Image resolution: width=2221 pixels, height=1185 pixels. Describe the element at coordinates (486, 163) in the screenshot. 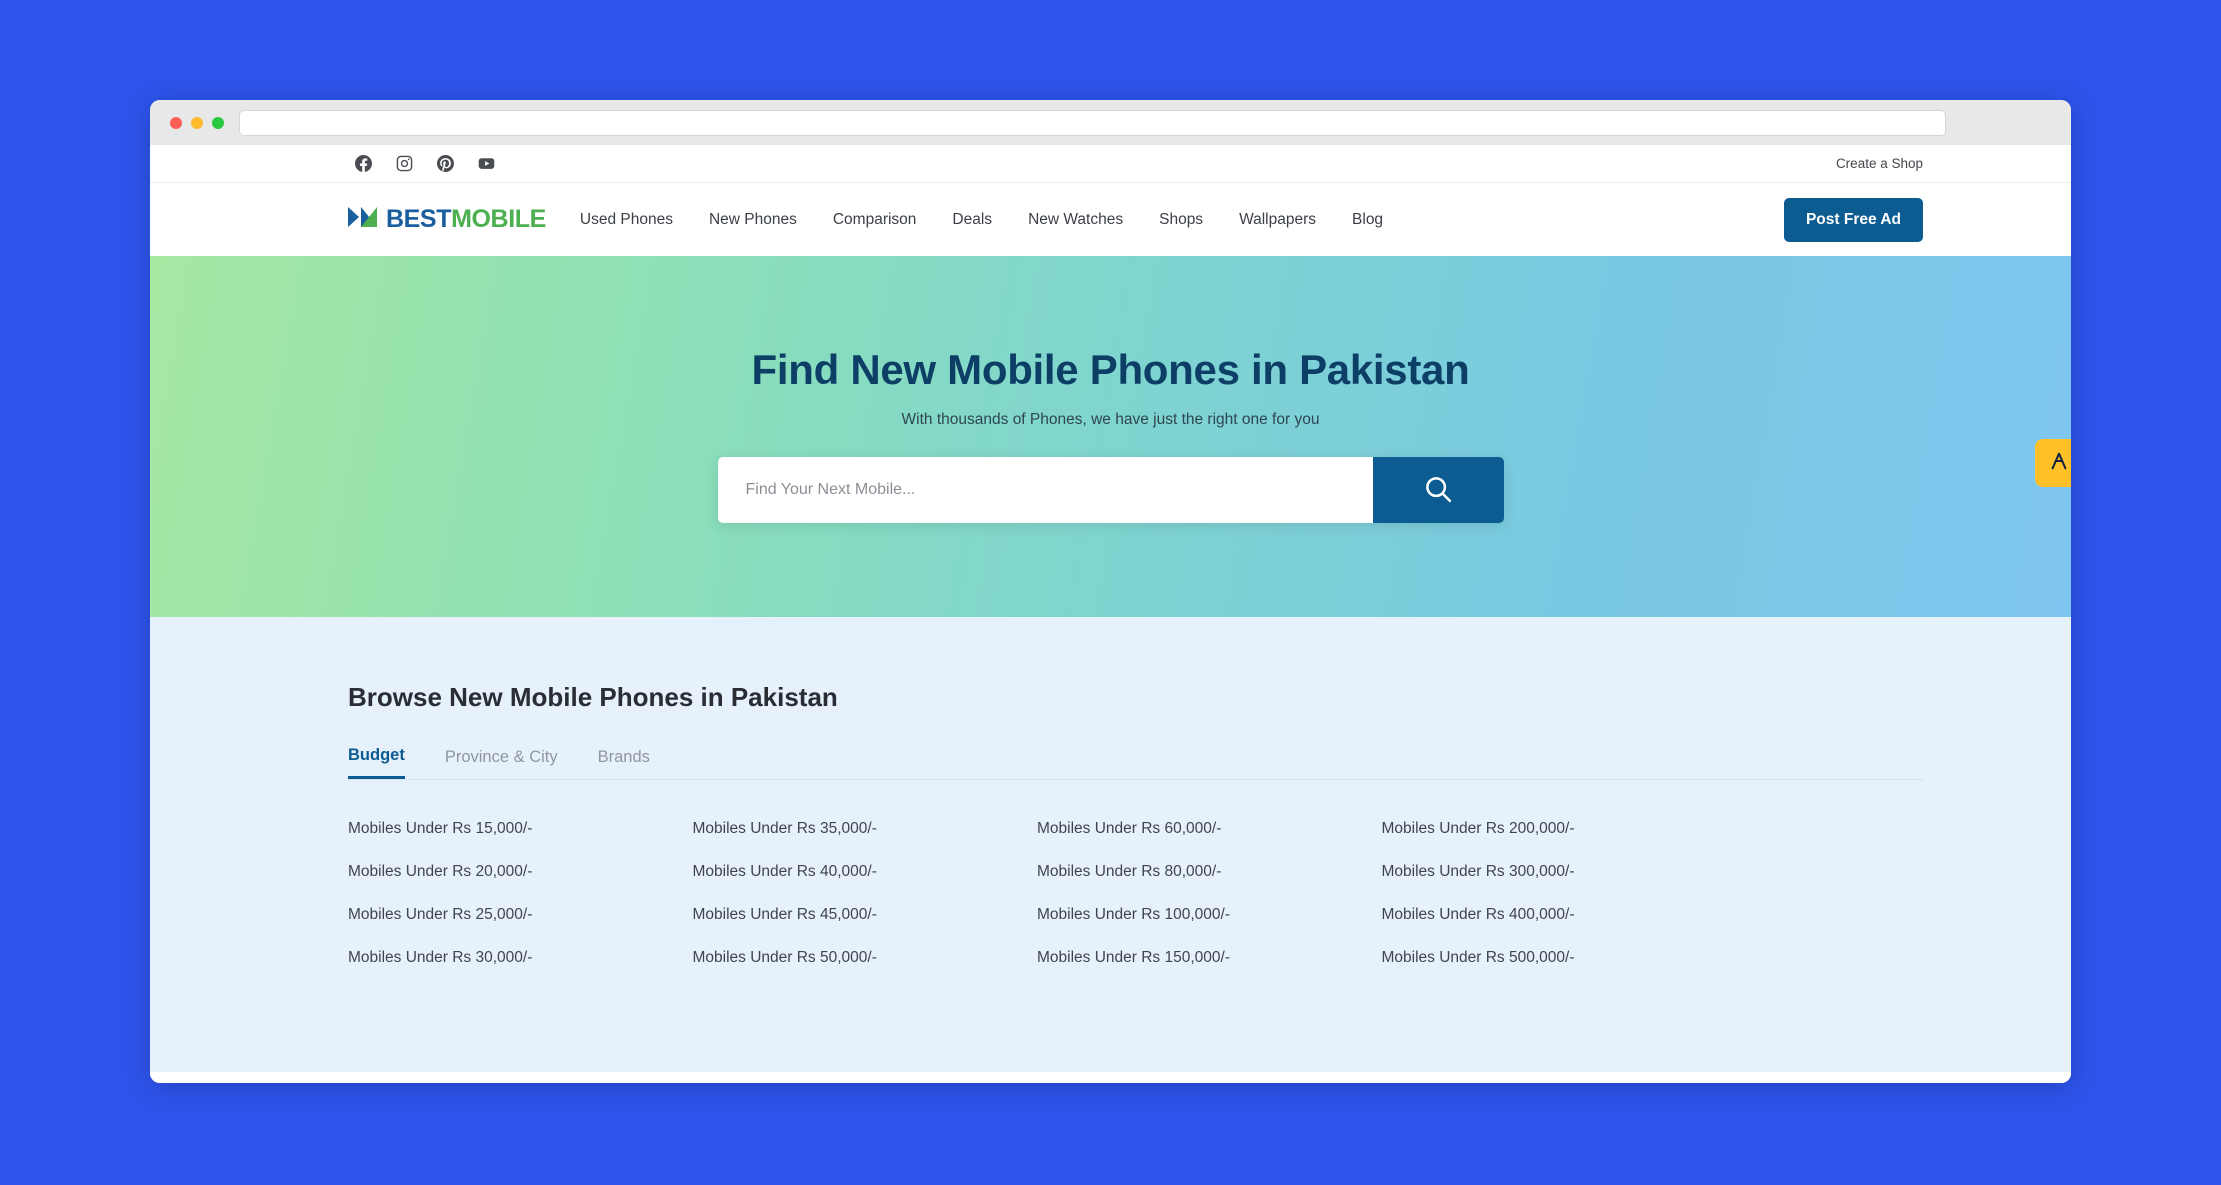

I see `youtube-icon` at that location.